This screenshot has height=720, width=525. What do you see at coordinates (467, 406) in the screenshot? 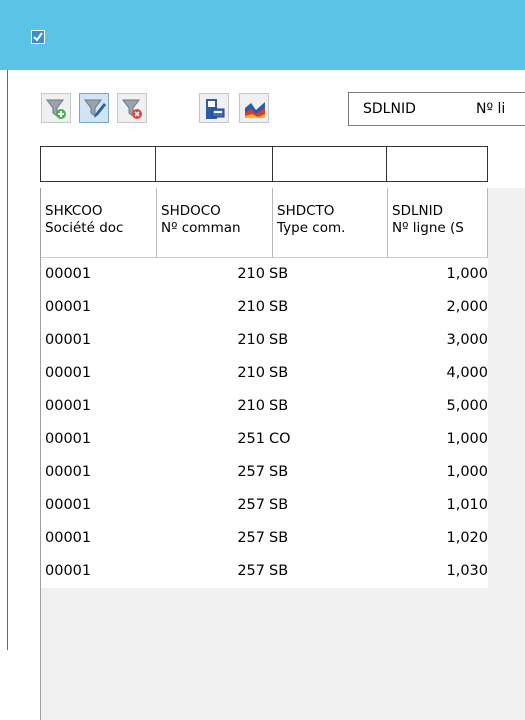
I see `cell-sdlnid: 5,000` at bounding box center [467, 406].